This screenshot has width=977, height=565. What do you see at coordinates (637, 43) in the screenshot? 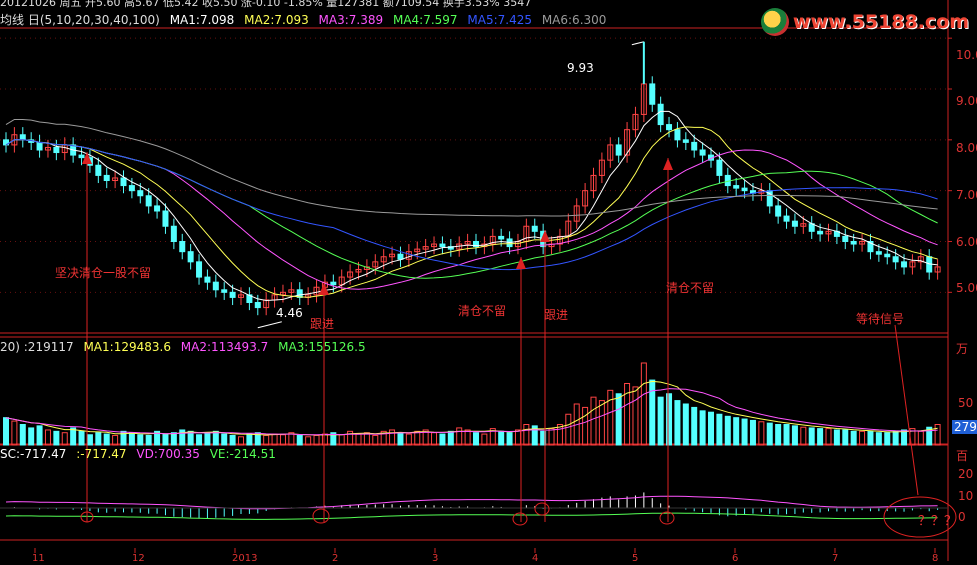
I see `high-marker-line` at bounding box center [637, 43].